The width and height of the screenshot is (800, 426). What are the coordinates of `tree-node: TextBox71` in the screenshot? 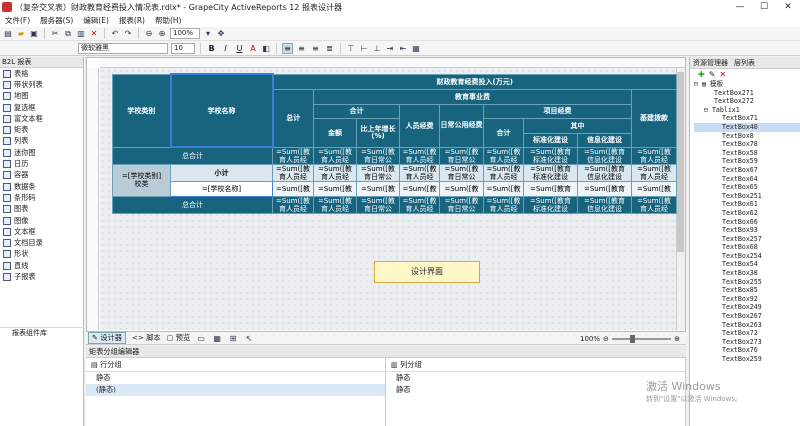 It's located at (747, 118).